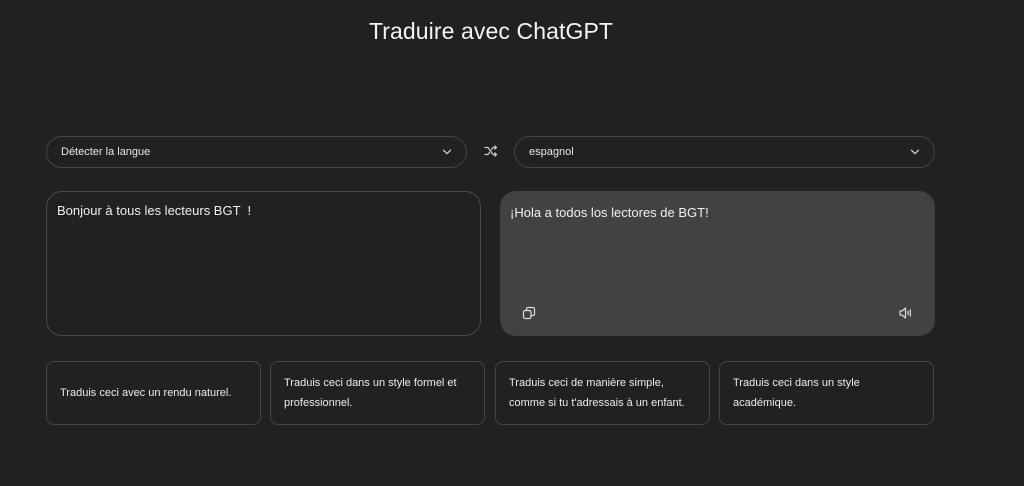 This screenshot has height=486, width=1024. What do you see at coordinates (146, 393) in the screenshot?
I see `suggestion-label: Traduis ceci avec un rendu naturel.` at bounding box center [146, 393].